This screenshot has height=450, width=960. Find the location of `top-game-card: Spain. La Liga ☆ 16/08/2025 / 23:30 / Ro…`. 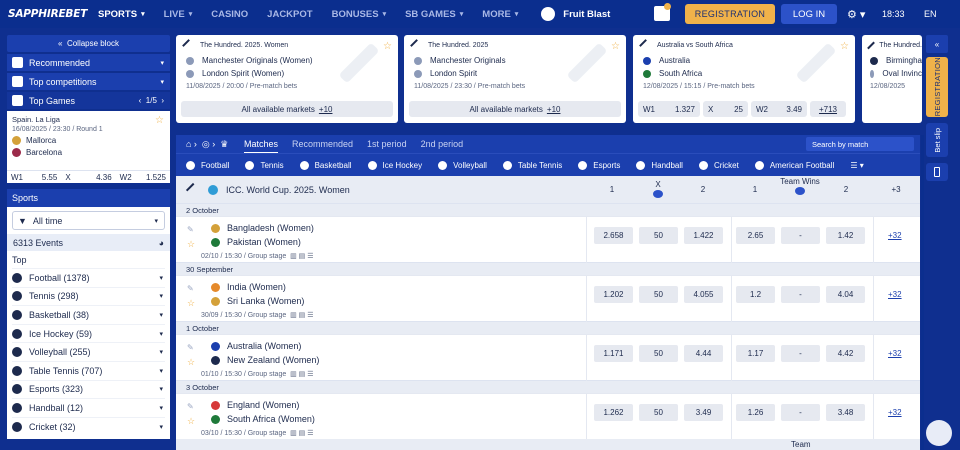

top-game-card: Spain. La Liga ☆ 16/08/2025 / 23:30 / Ro… is located at coordinates (88, 147).